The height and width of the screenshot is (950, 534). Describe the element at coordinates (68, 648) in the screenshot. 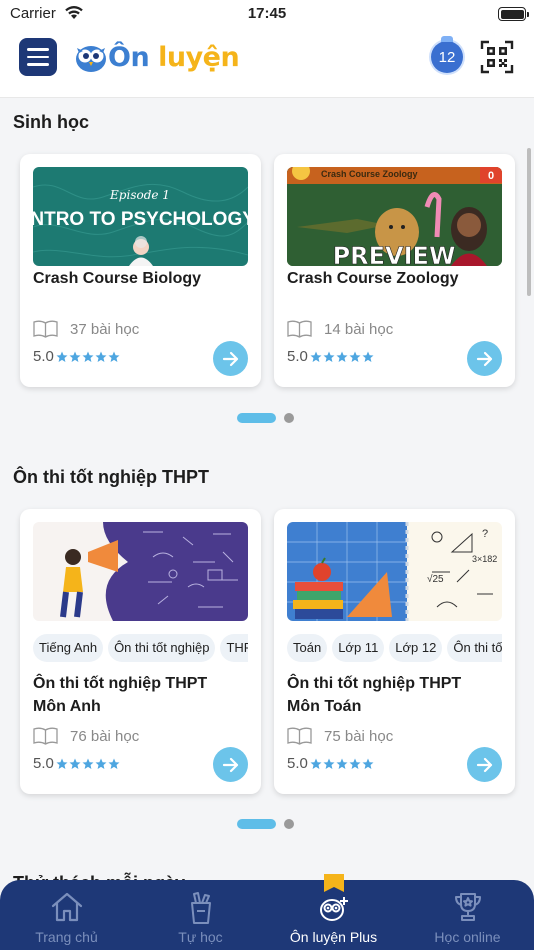

I see `tag-chip: Tiếng Anh` at that location.